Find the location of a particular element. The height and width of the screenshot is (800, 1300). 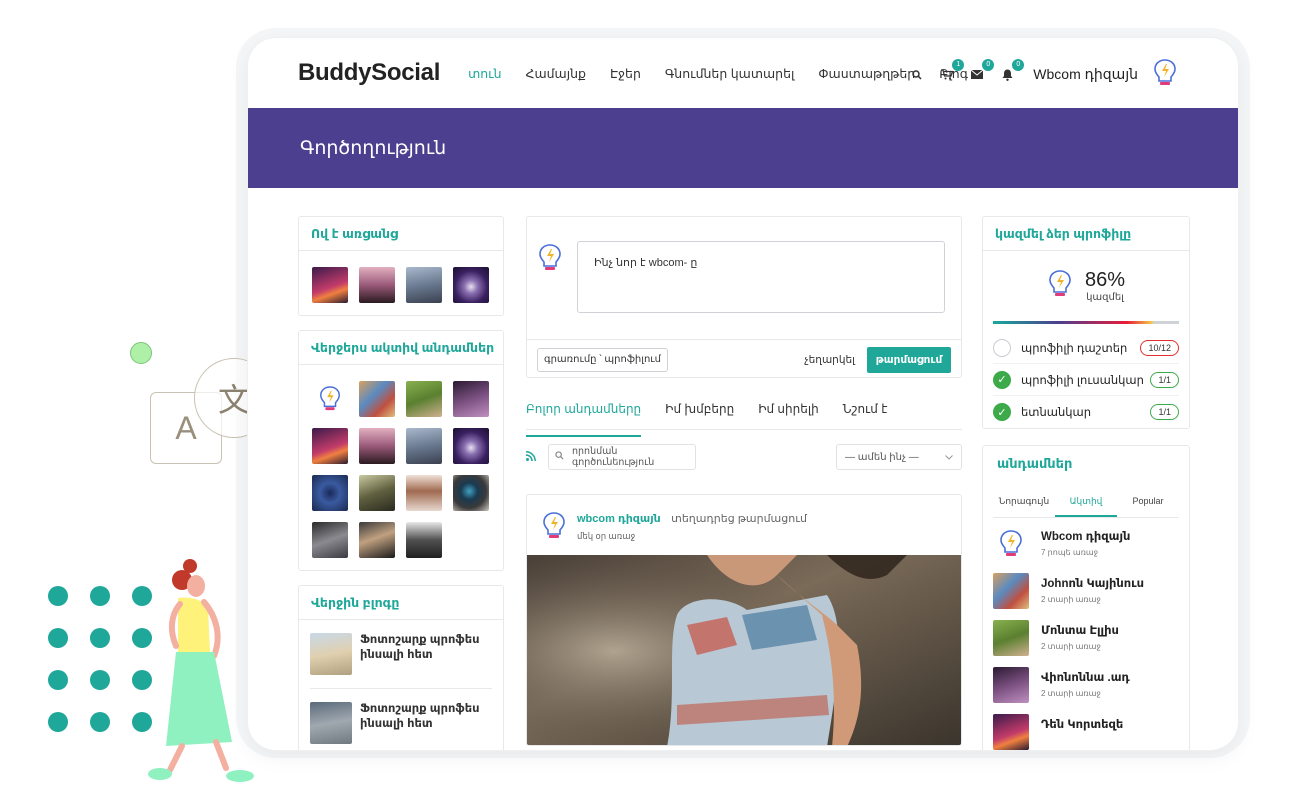

search-placeholder: որոնման գործունեություն is located at coordinates (613, 457).